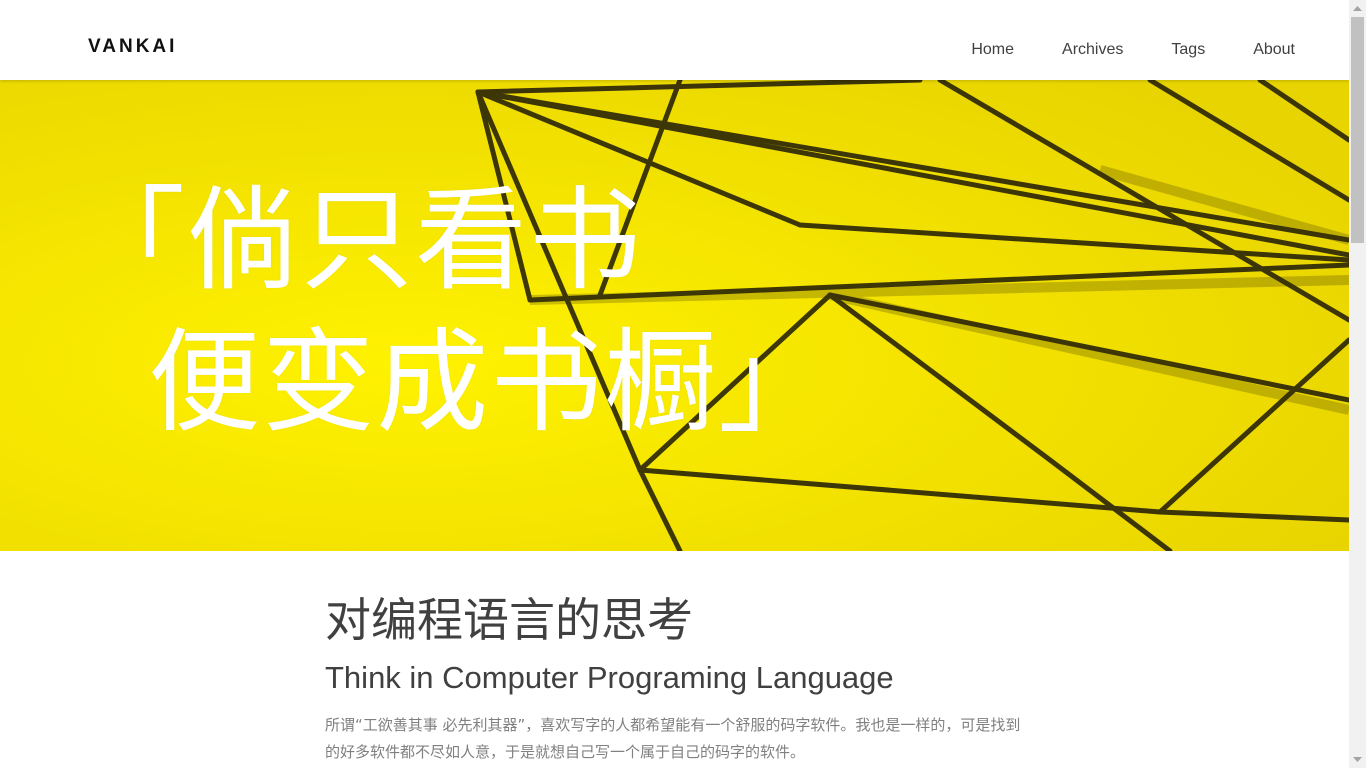 Image resolution: width=1366 pixels, height=768 pixels. I want to click on main-nav: Home Archives Tags About, so click(1133, 50).